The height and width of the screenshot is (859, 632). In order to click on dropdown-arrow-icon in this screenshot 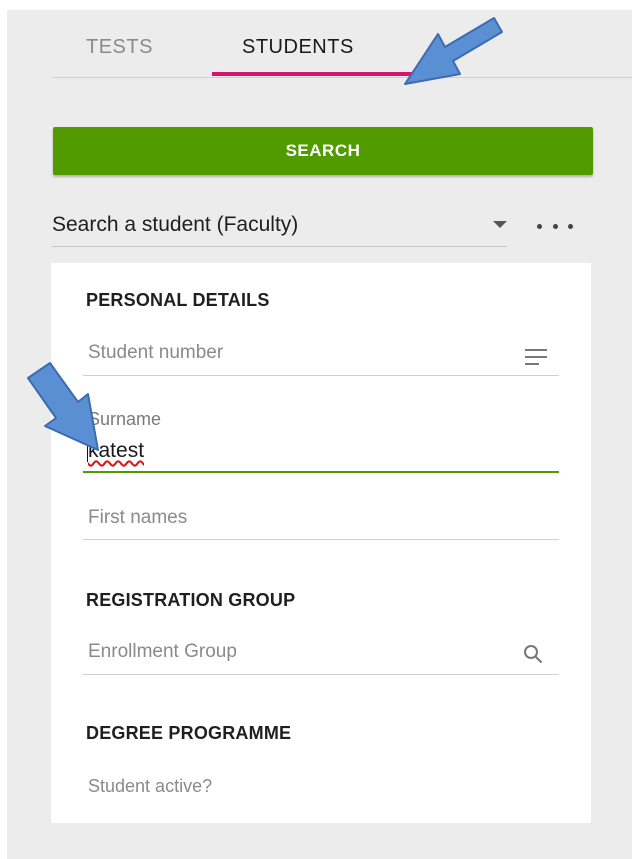, I will do `click(500, 224)`.